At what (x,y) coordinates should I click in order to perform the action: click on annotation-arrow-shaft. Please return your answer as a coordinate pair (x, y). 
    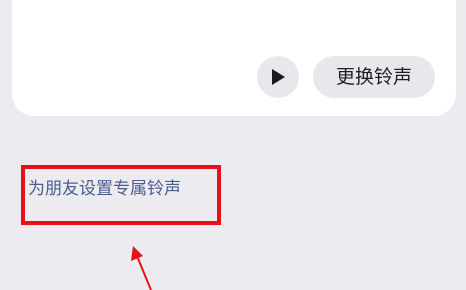
    Looking at the image, I should click on (144, 272).